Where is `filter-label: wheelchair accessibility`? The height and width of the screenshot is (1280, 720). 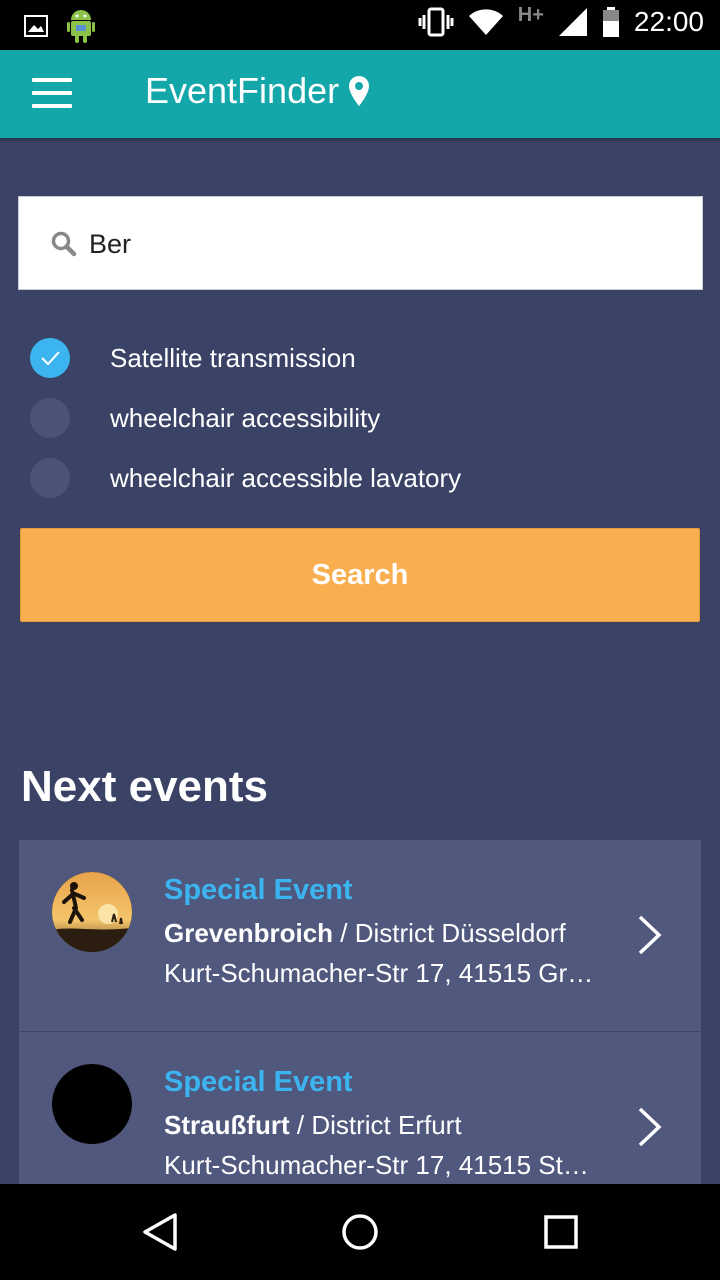
filter-label: wheelchair accessibility is located at coordinates (245, 417).